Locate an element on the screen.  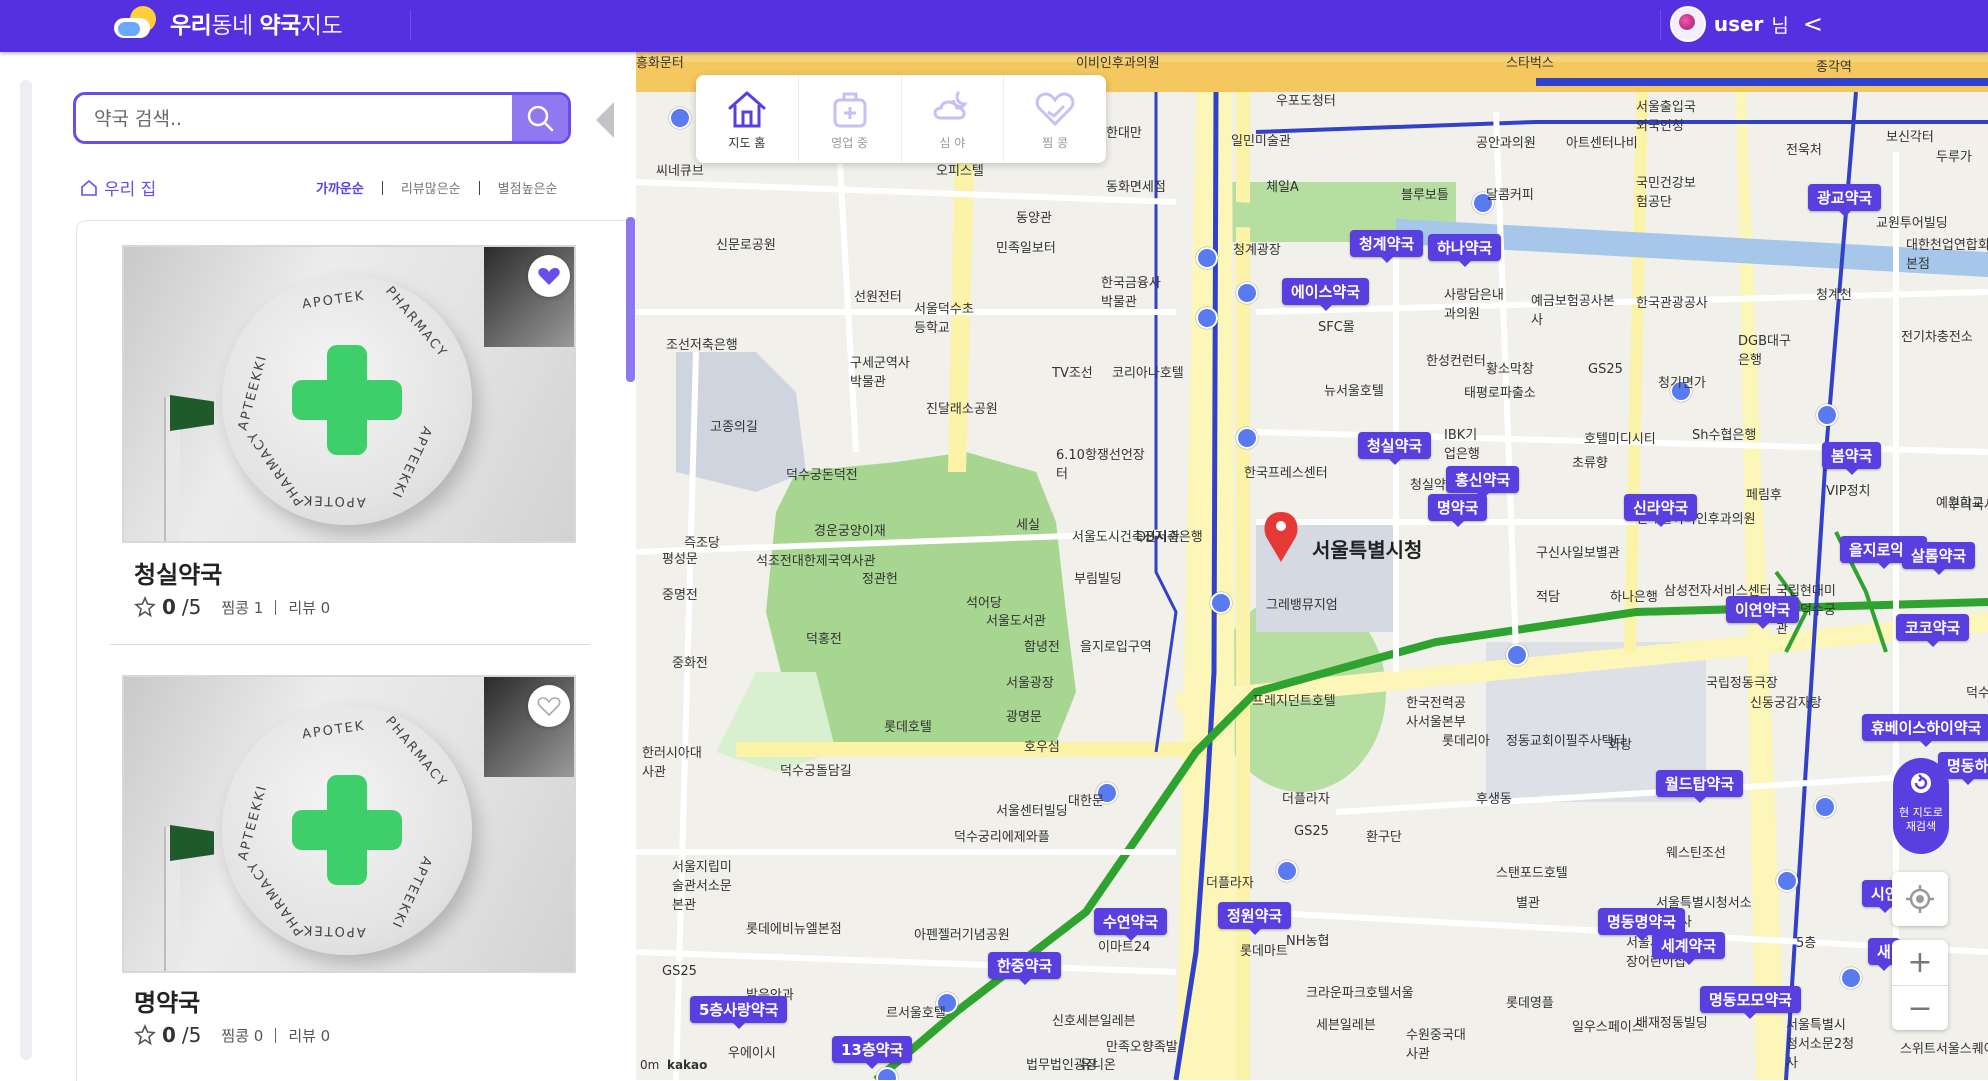
pharmacy-marker: 봄약국 is located at coordinates (1852, 458).